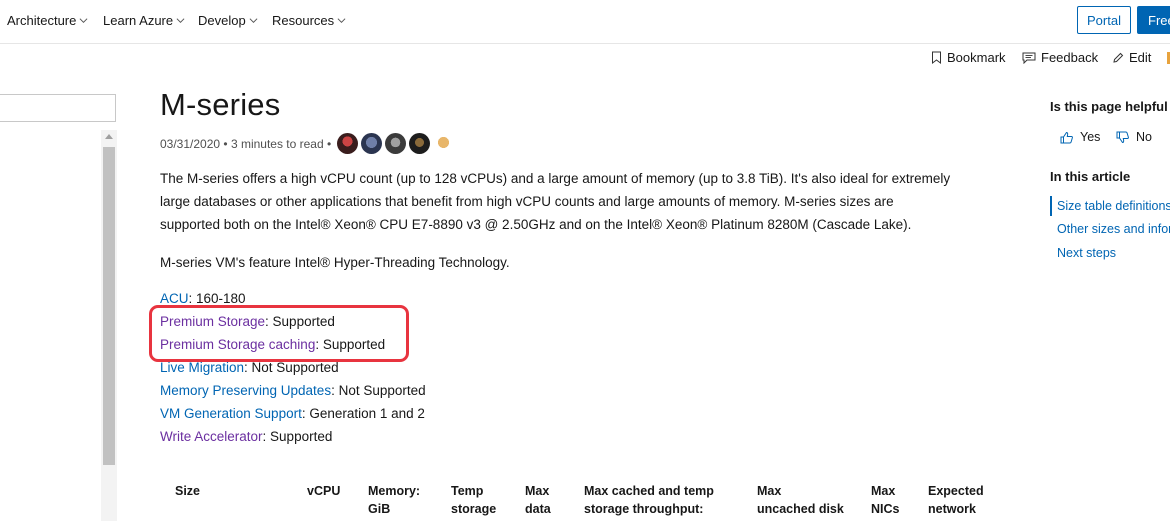 Image resolution: width=1170 pixels, height=521 pixels. I want to click on property-memory-preserving-updates: Memory Preserving Updates: Not Supported, so click(293, 390).